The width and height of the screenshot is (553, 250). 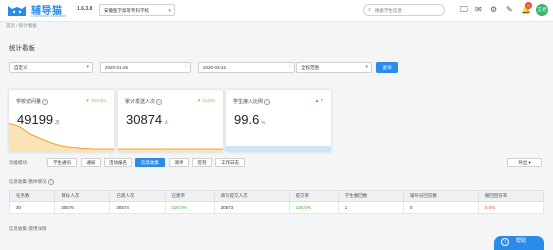 I want to click on search-input, so click(x=408, y=10).